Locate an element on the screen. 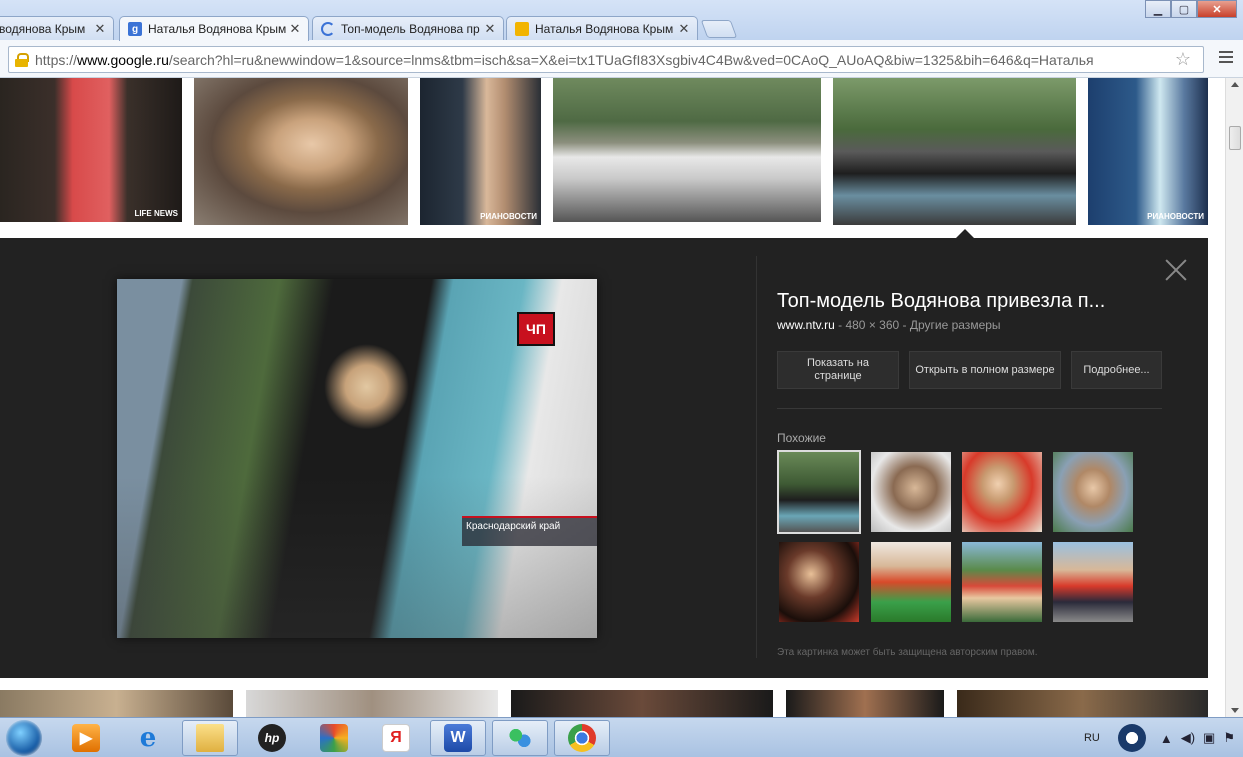  ntv-chp-badge: ЧП is located at coordinates (536, 329).